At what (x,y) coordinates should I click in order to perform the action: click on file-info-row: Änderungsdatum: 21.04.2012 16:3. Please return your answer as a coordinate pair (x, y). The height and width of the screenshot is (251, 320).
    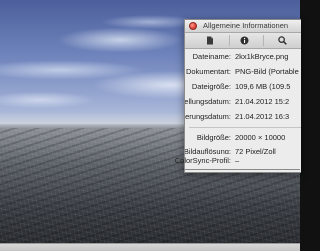
    Looking at the image, I should click on (243, 117).